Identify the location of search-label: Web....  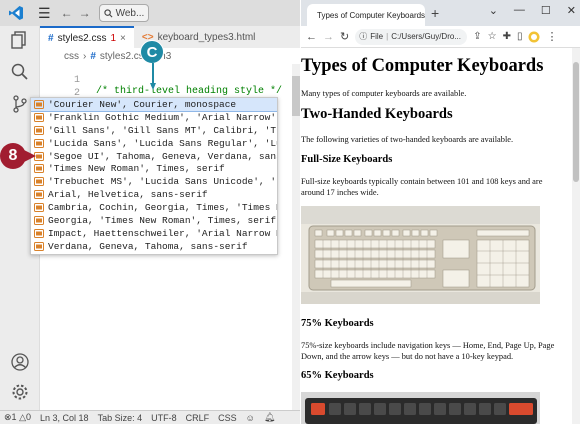
(130, 13).